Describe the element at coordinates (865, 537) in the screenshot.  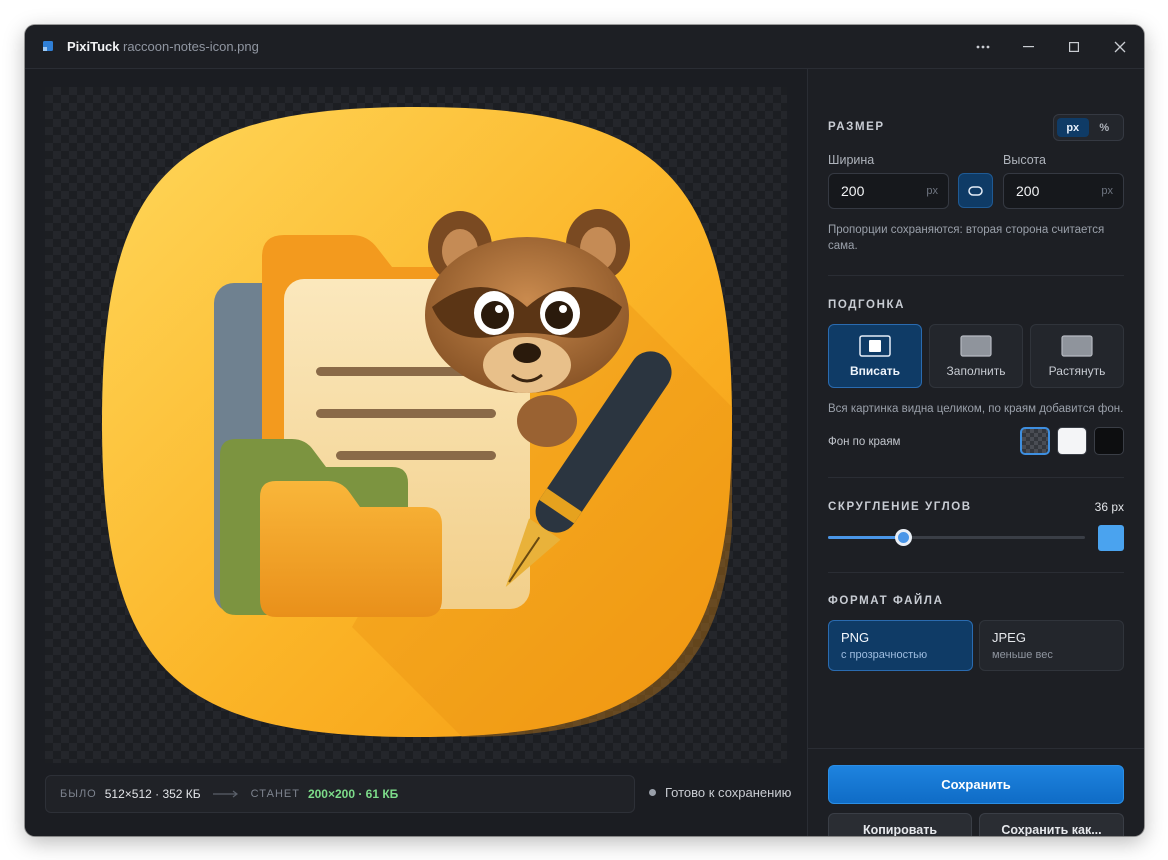
I see `corner-radius-slider-fill` at that location.